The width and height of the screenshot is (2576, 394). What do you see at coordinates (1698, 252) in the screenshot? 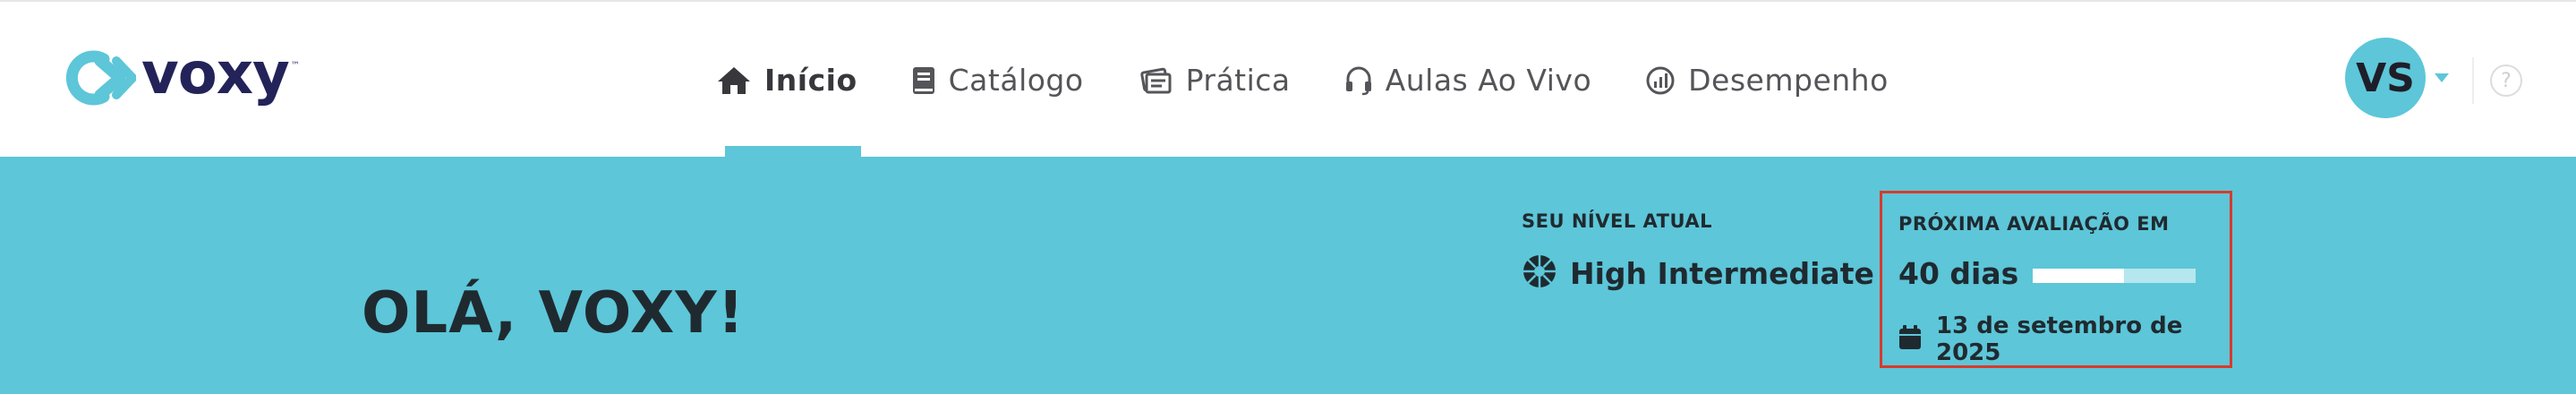
I see `current-level: SEU NÍVEL ATUAL High Intermediate` at bounding box center [1698, 252].